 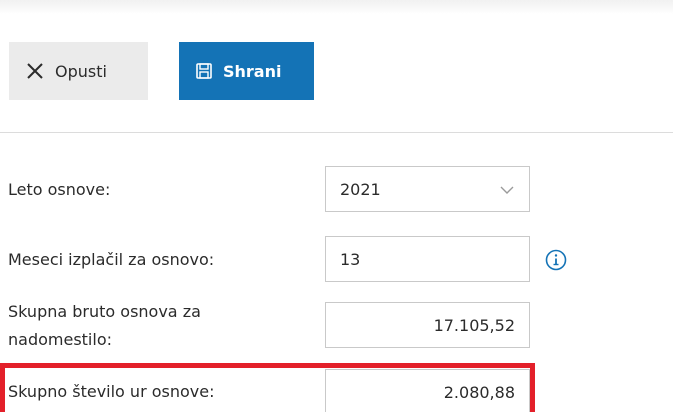 I want to click on chevron-down-icon, so click(x=507, y=190).